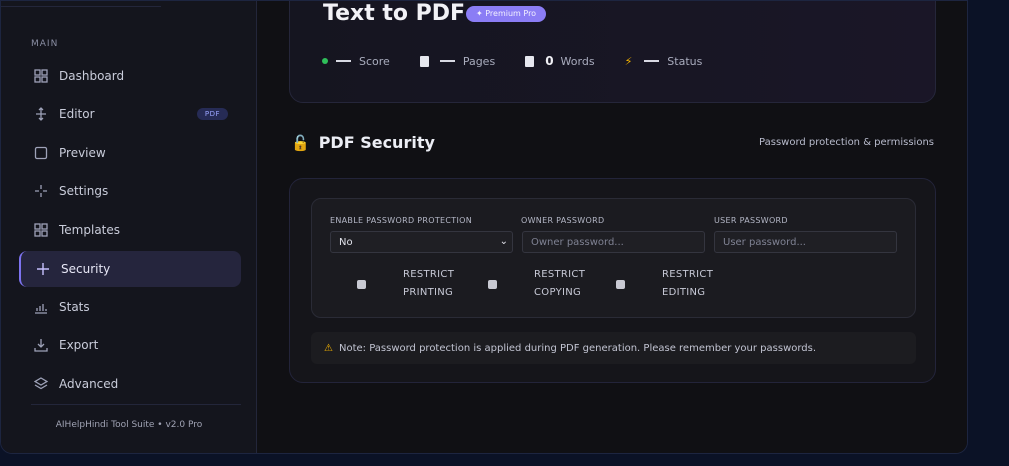  What do you see at coordinates (41, 307) in the screenshot?
I see `bar-chart-icon` at bounding box center [41, 307].